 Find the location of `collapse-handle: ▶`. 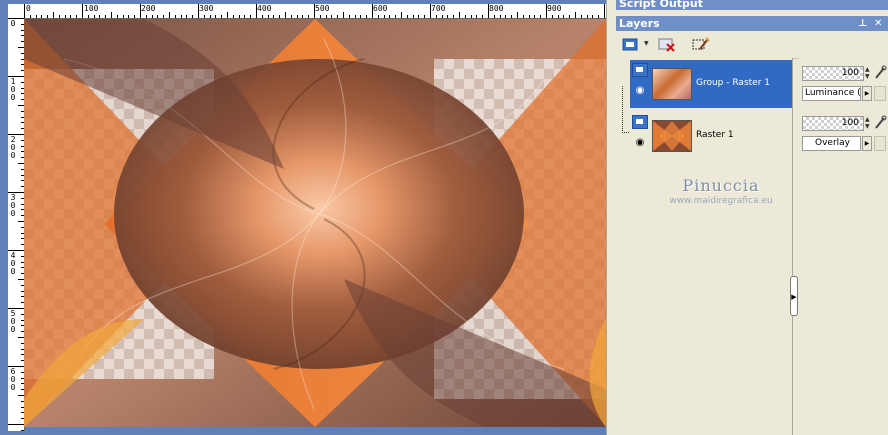

collapse-handle: ▶ is located at coordinates (794, 296).